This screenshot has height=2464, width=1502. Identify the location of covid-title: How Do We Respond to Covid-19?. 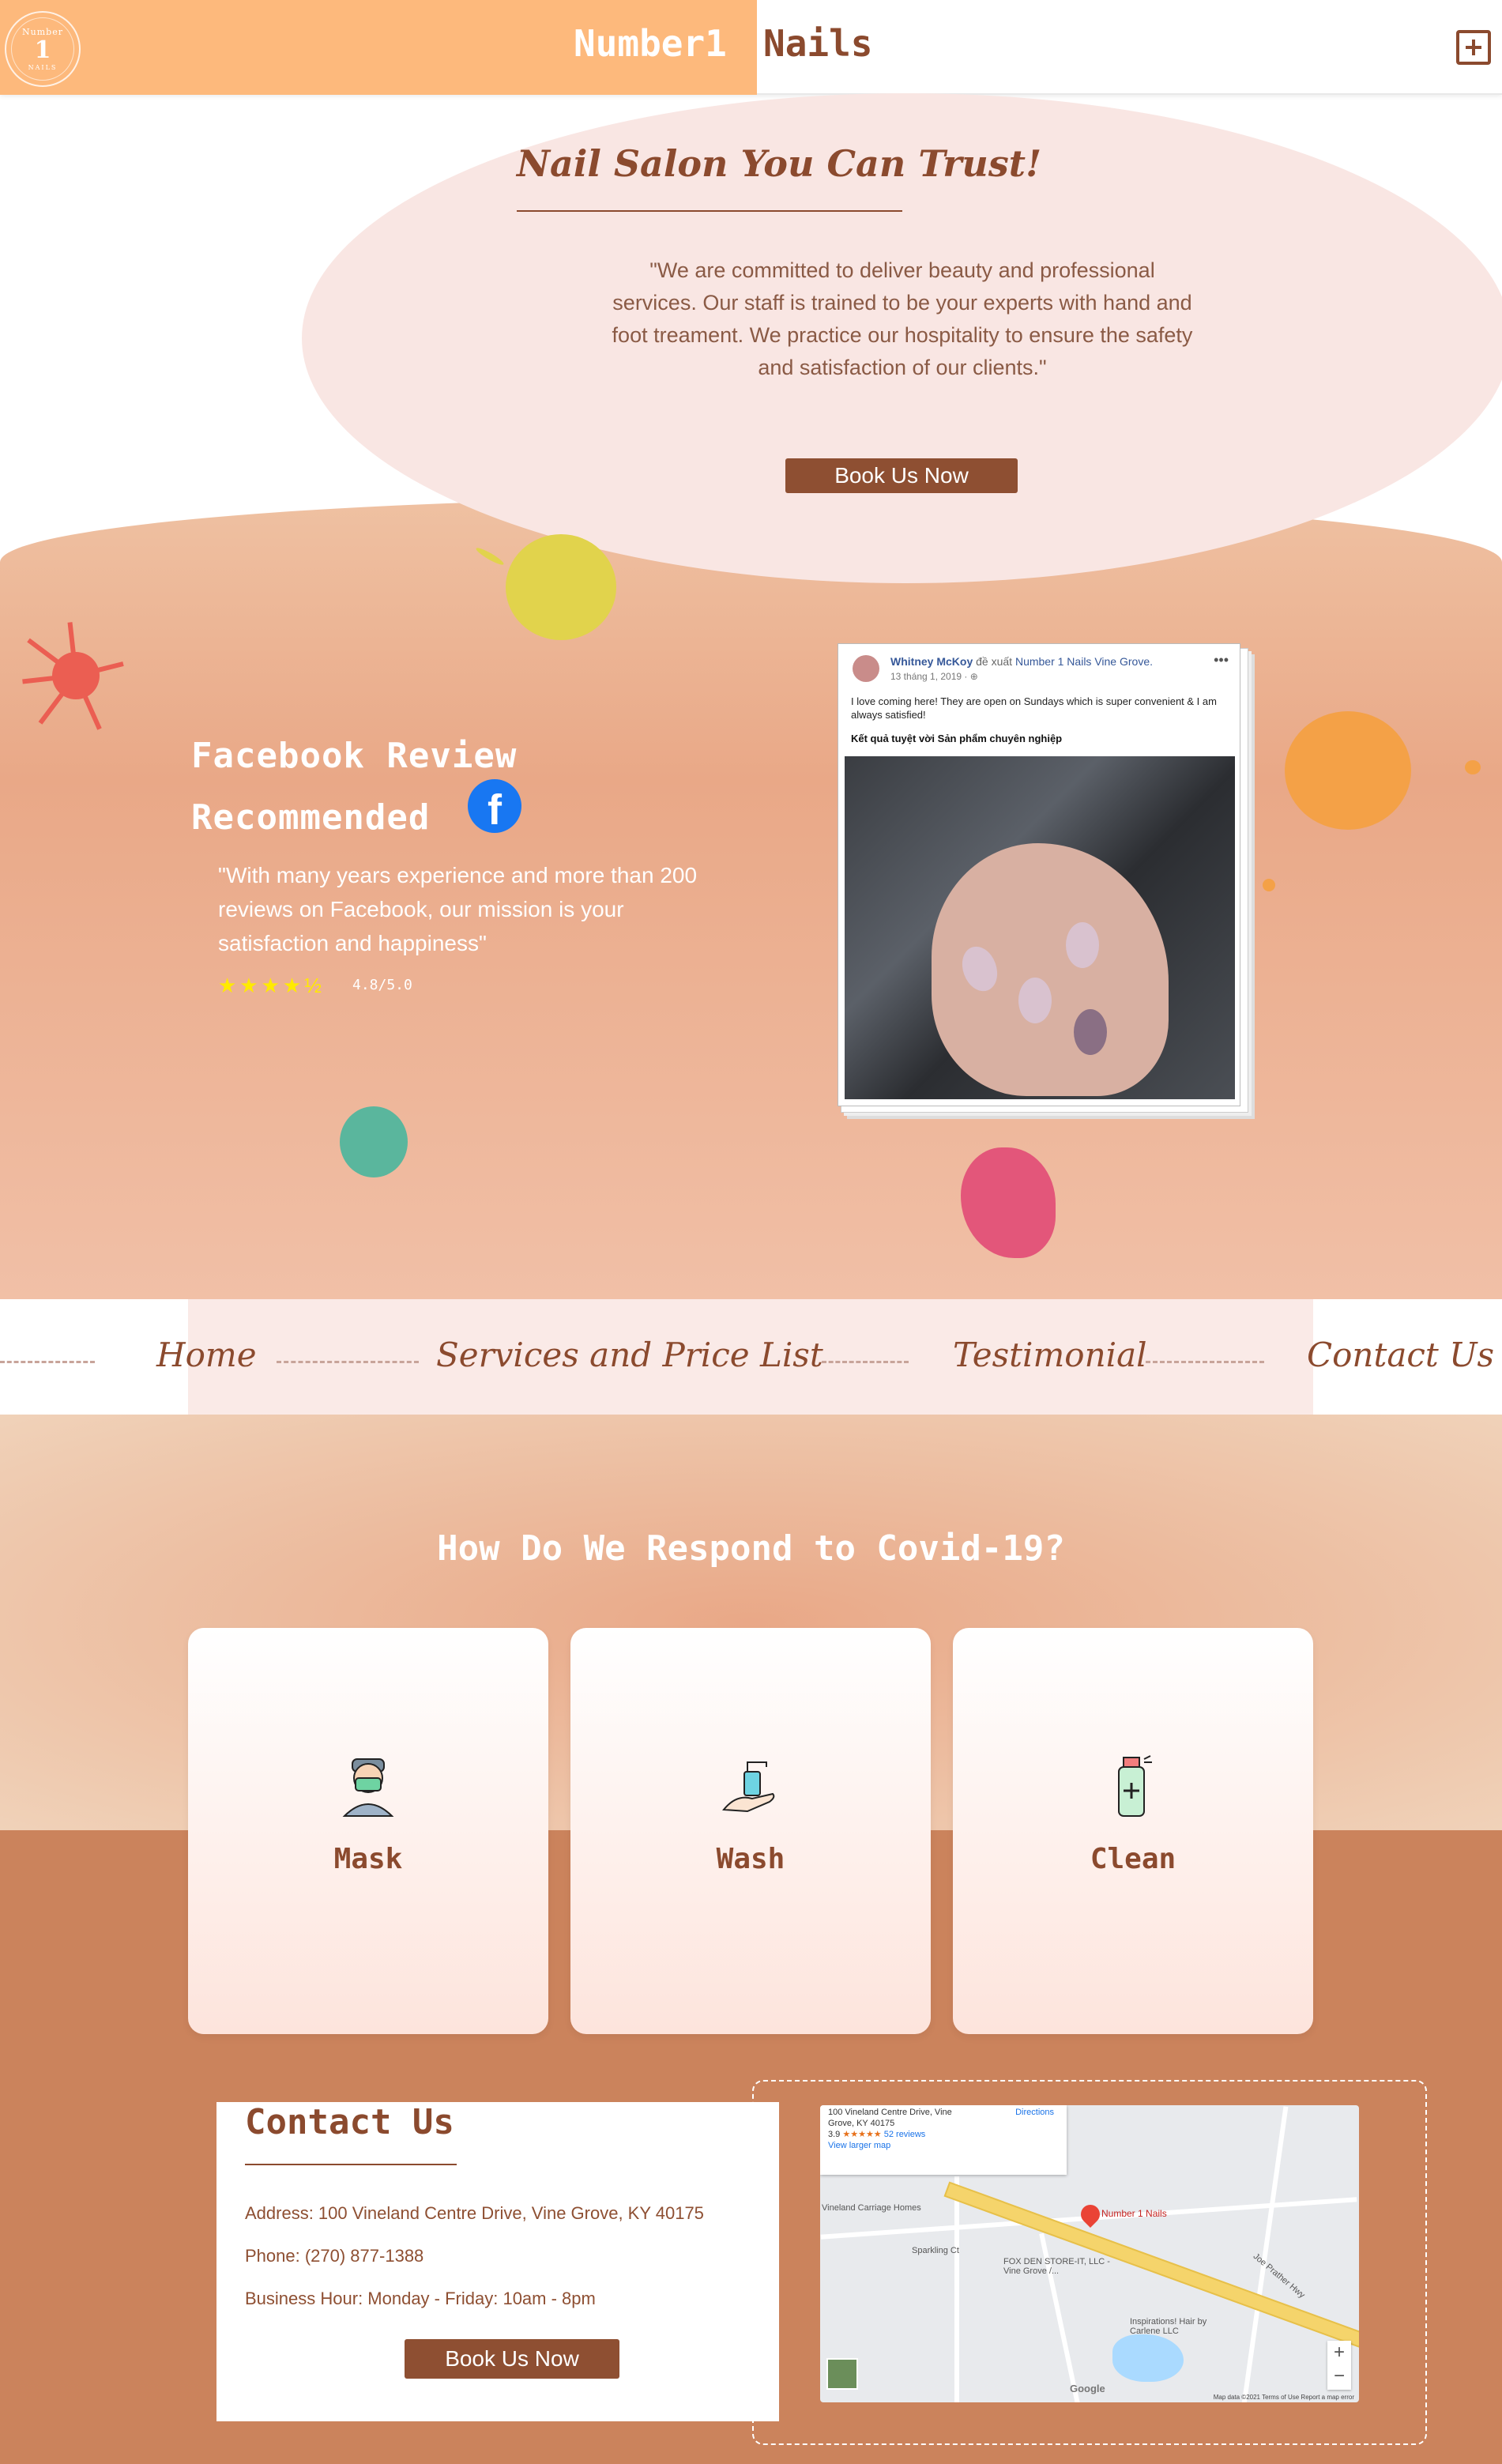
(751, 1548).